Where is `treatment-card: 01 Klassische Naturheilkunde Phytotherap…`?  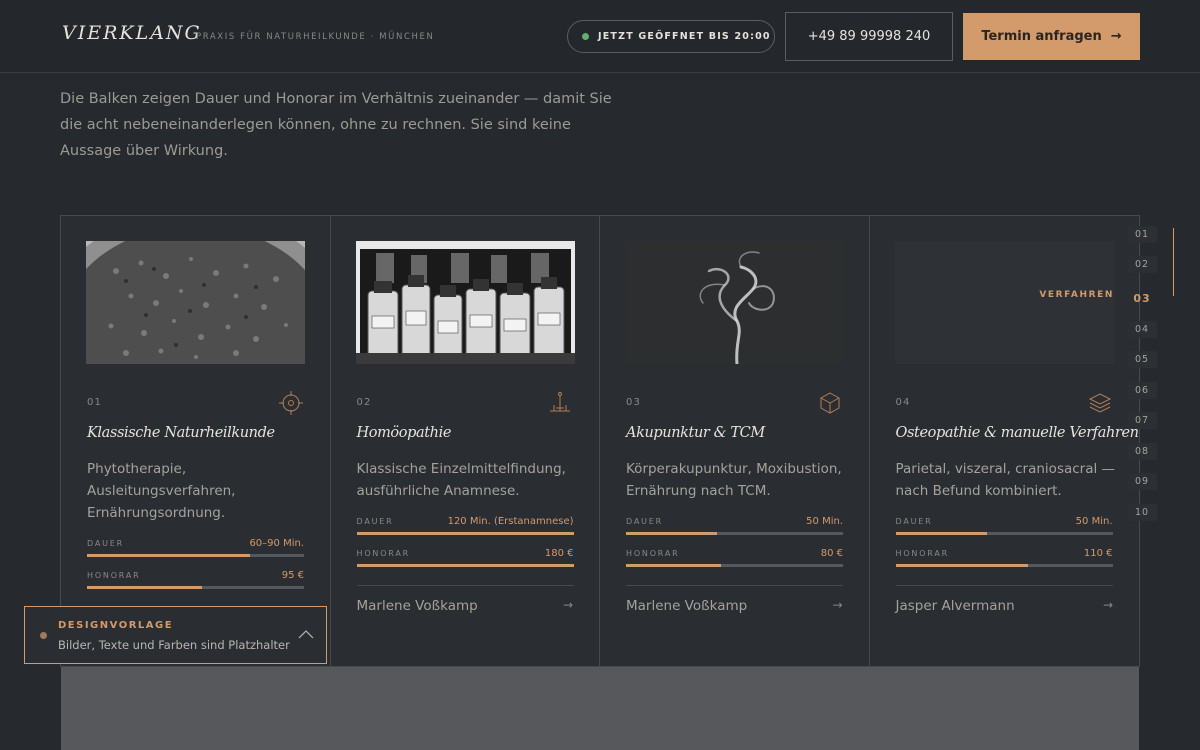
treatment-card: 01 Klassische Naturheilkunde Phytotherap… is located at coordinates (196, 441).